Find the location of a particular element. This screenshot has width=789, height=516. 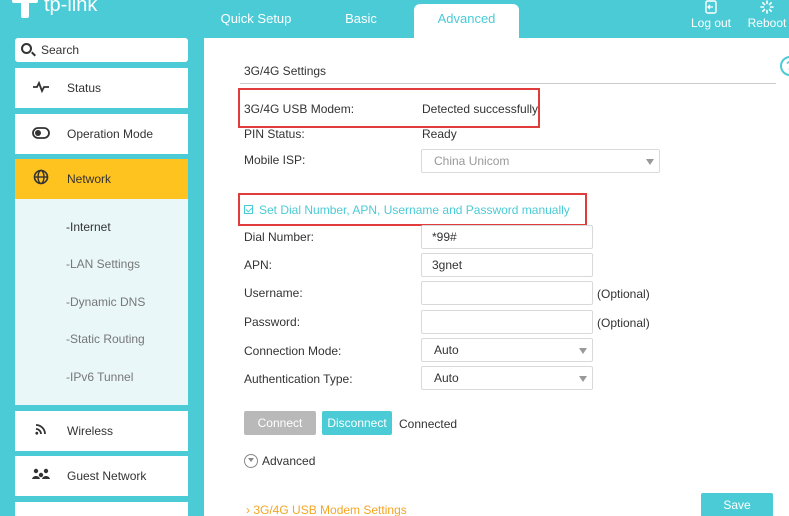

expand-circle-icon is located at coordinates (251, 460).